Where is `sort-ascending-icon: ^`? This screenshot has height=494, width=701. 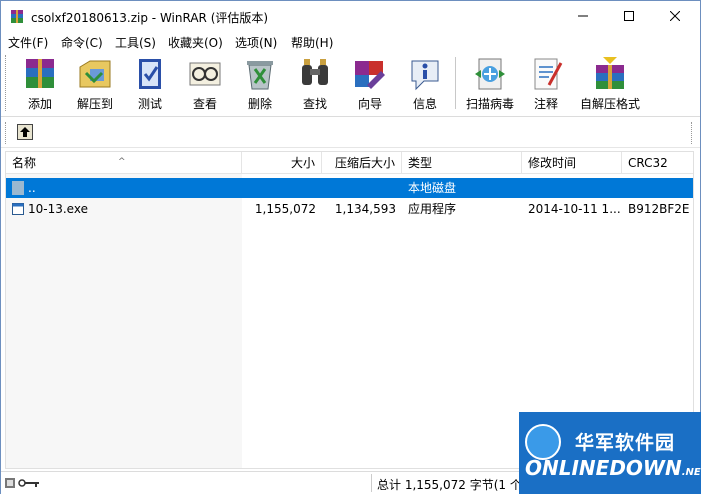 sort-ascending-icon: ^ is located at coordinates (122, 162).